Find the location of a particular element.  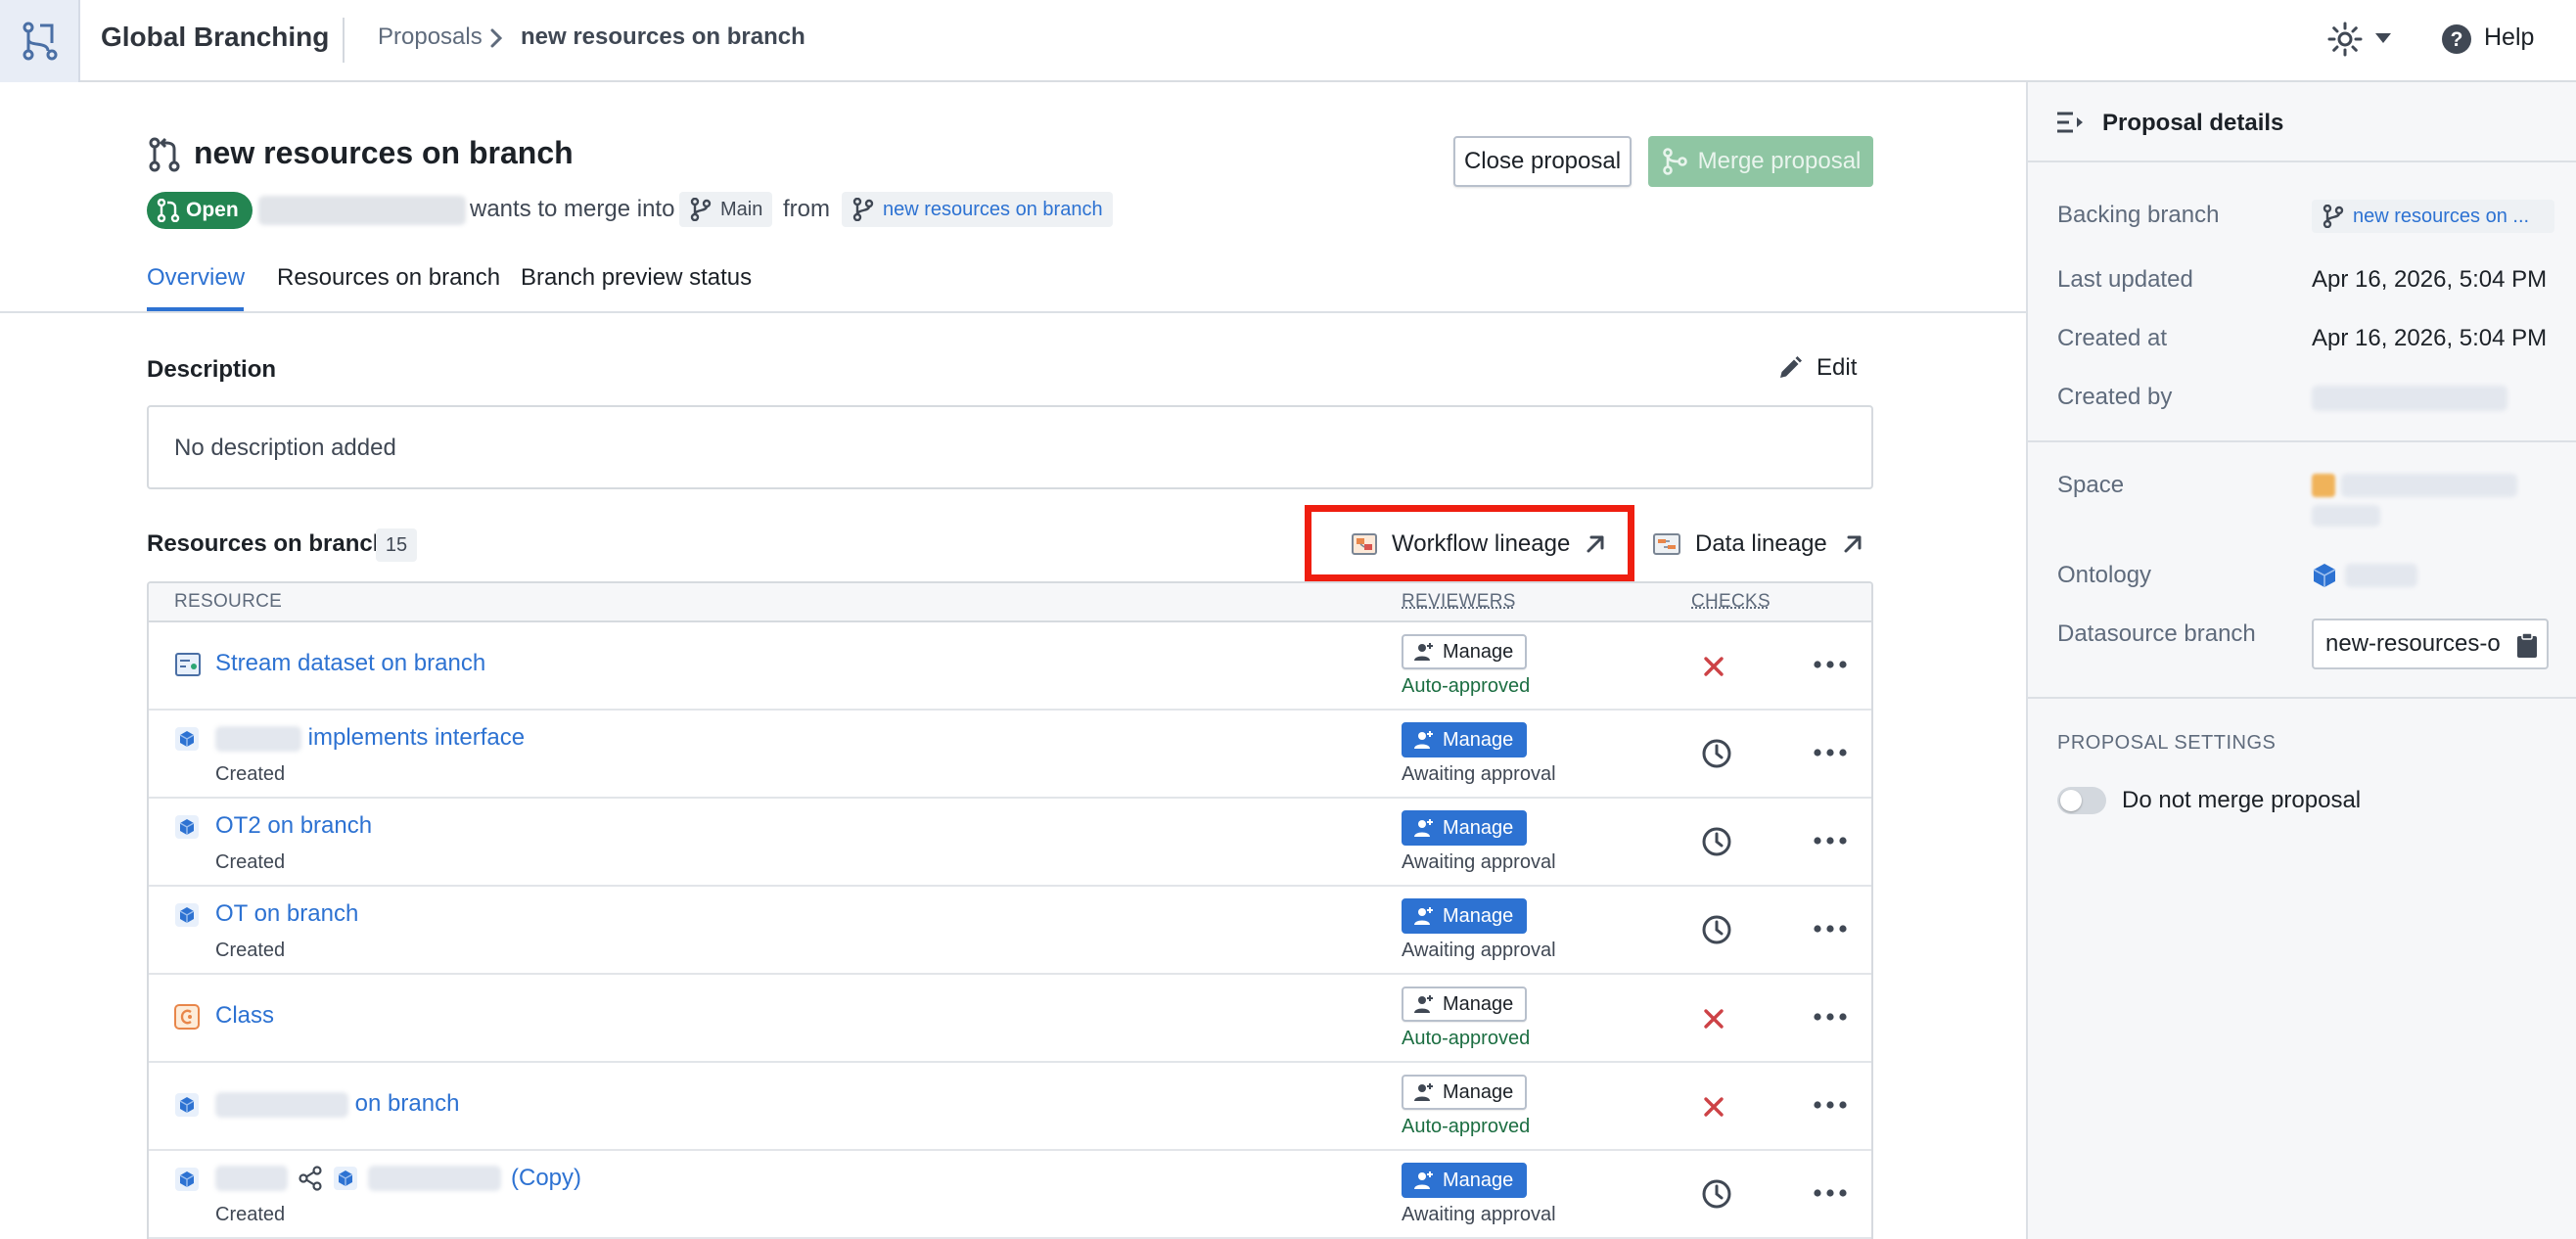

resource-name-link: OT2 on branch is located at coordinates (294, 826).